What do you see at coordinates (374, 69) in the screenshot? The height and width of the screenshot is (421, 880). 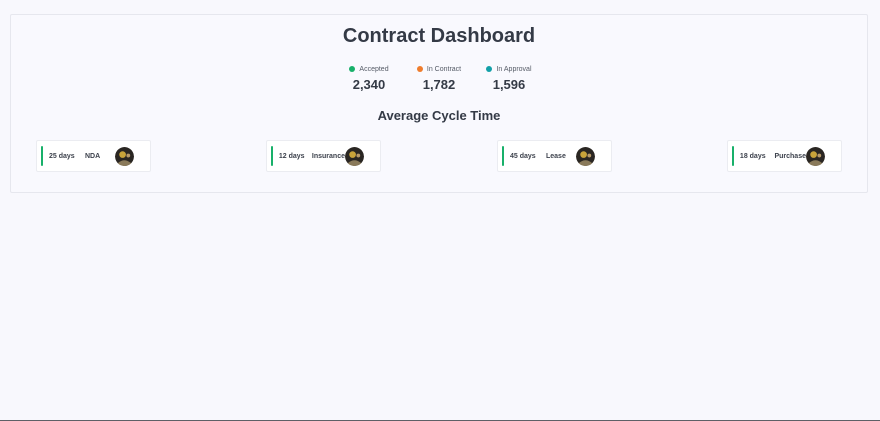 I see `stat-label: Accepted` at bounding box center [374, 69].